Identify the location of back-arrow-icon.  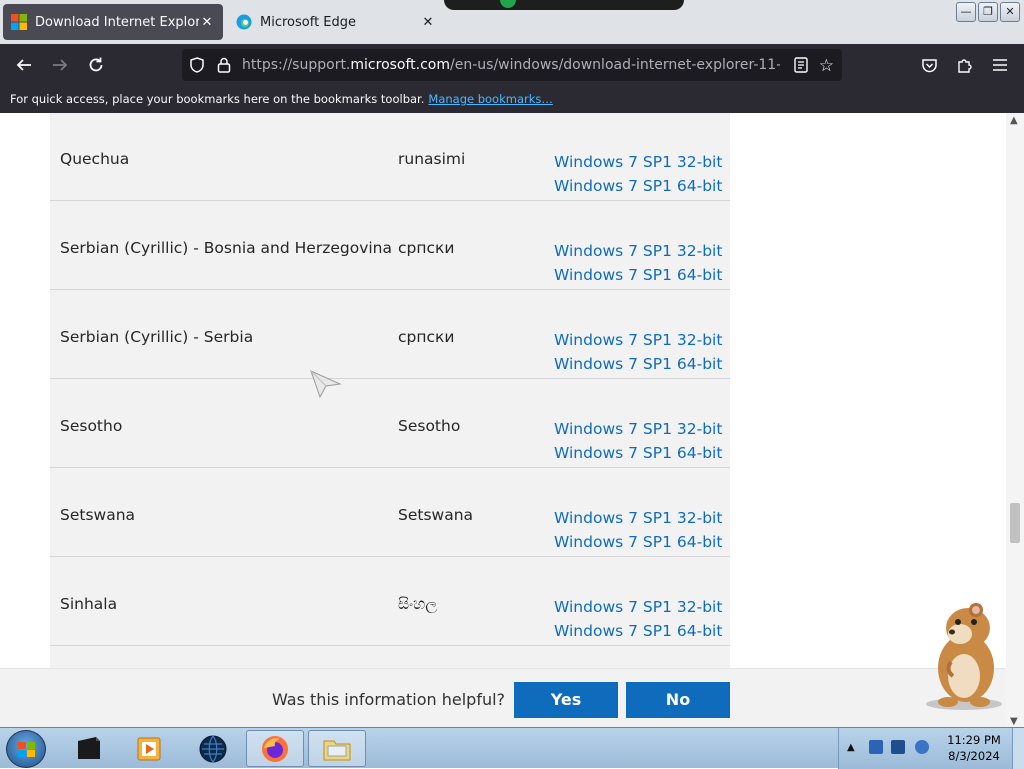
(23, 65).